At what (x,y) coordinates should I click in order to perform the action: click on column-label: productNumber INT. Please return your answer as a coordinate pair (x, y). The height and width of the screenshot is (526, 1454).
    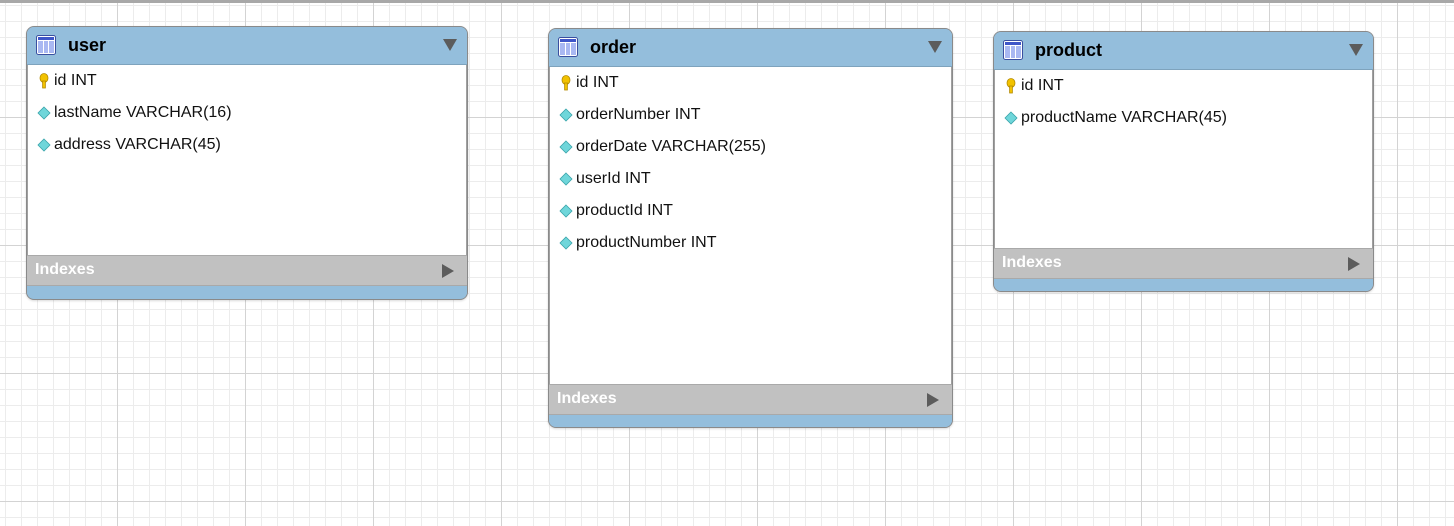
    Looking at the image, I should click on (646, 242).